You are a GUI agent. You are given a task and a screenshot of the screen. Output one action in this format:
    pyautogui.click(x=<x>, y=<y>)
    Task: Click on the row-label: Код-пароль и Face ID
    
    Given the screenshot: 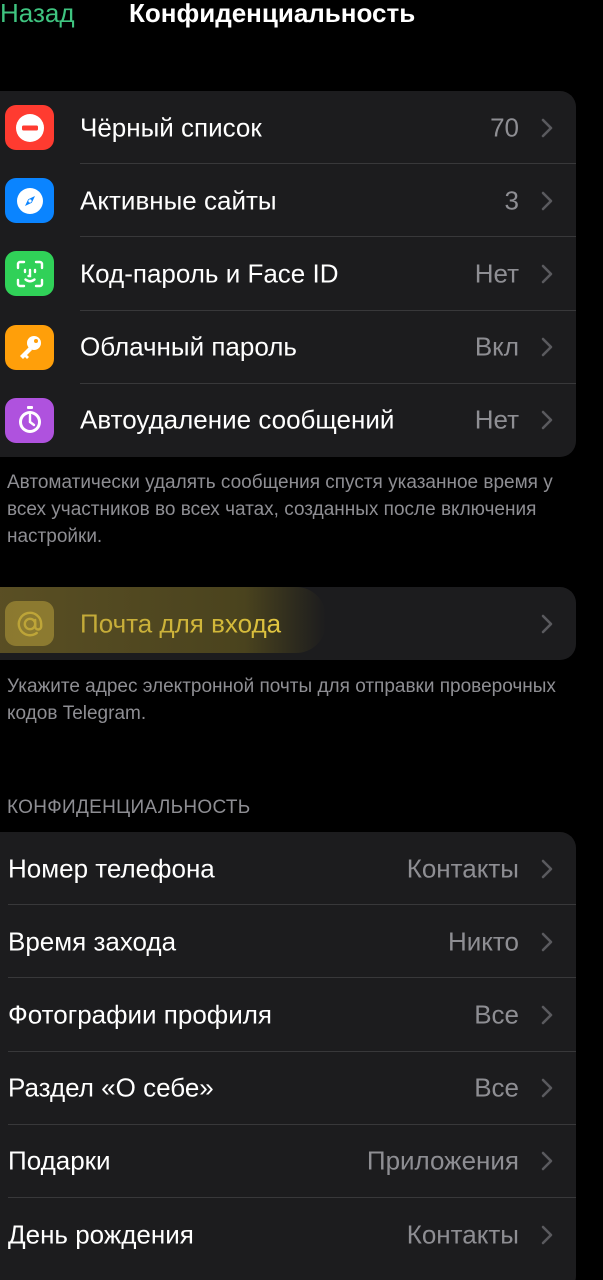 What is the action you would take?
    pyautogui.click(x=209, y=273)
    